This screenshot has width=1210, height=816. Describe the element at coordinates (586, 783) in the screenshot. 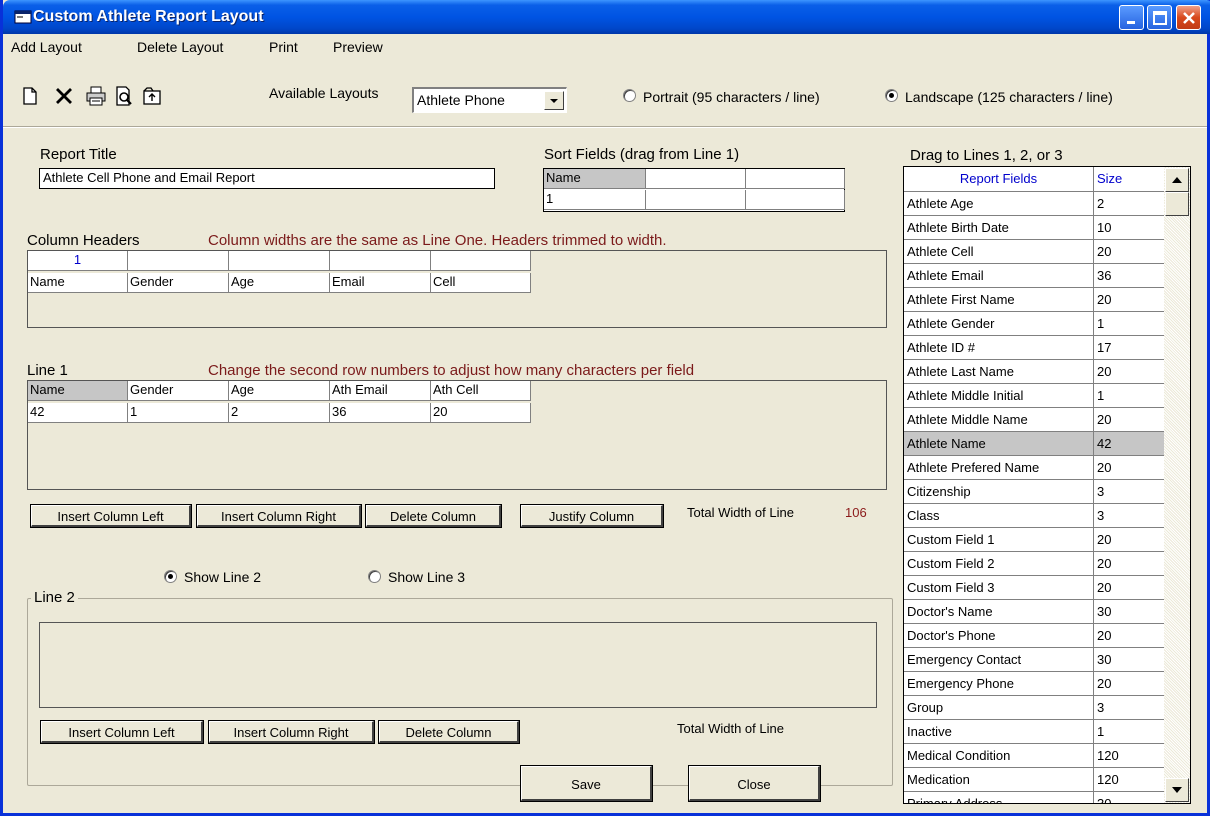

I see `save-button: Save` at that location.